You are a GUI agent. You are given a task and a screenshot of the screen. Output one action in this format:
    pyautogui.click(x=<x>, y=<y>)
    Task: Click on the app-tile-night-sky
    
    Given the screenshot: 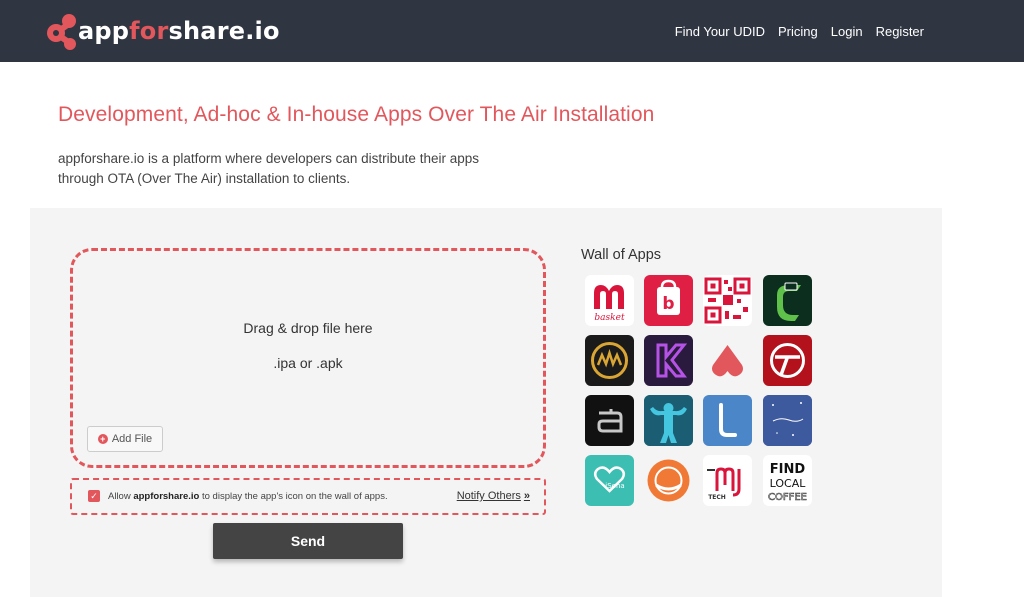 What is the action you would take?
    pyautogui.click(x=787, y=420)
    